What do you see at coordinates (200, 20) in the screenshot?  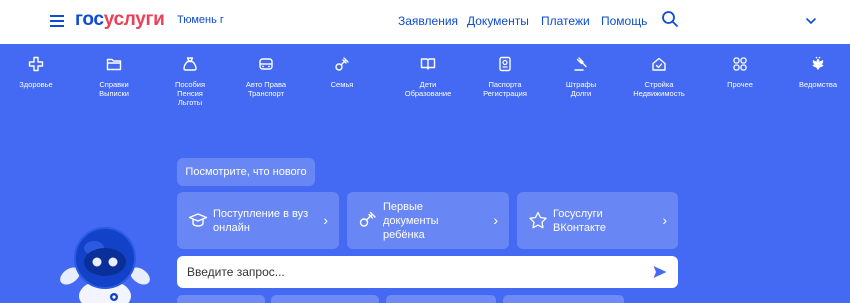 I see `region-selector: Тюмень г` at bounding box center [200, 20].